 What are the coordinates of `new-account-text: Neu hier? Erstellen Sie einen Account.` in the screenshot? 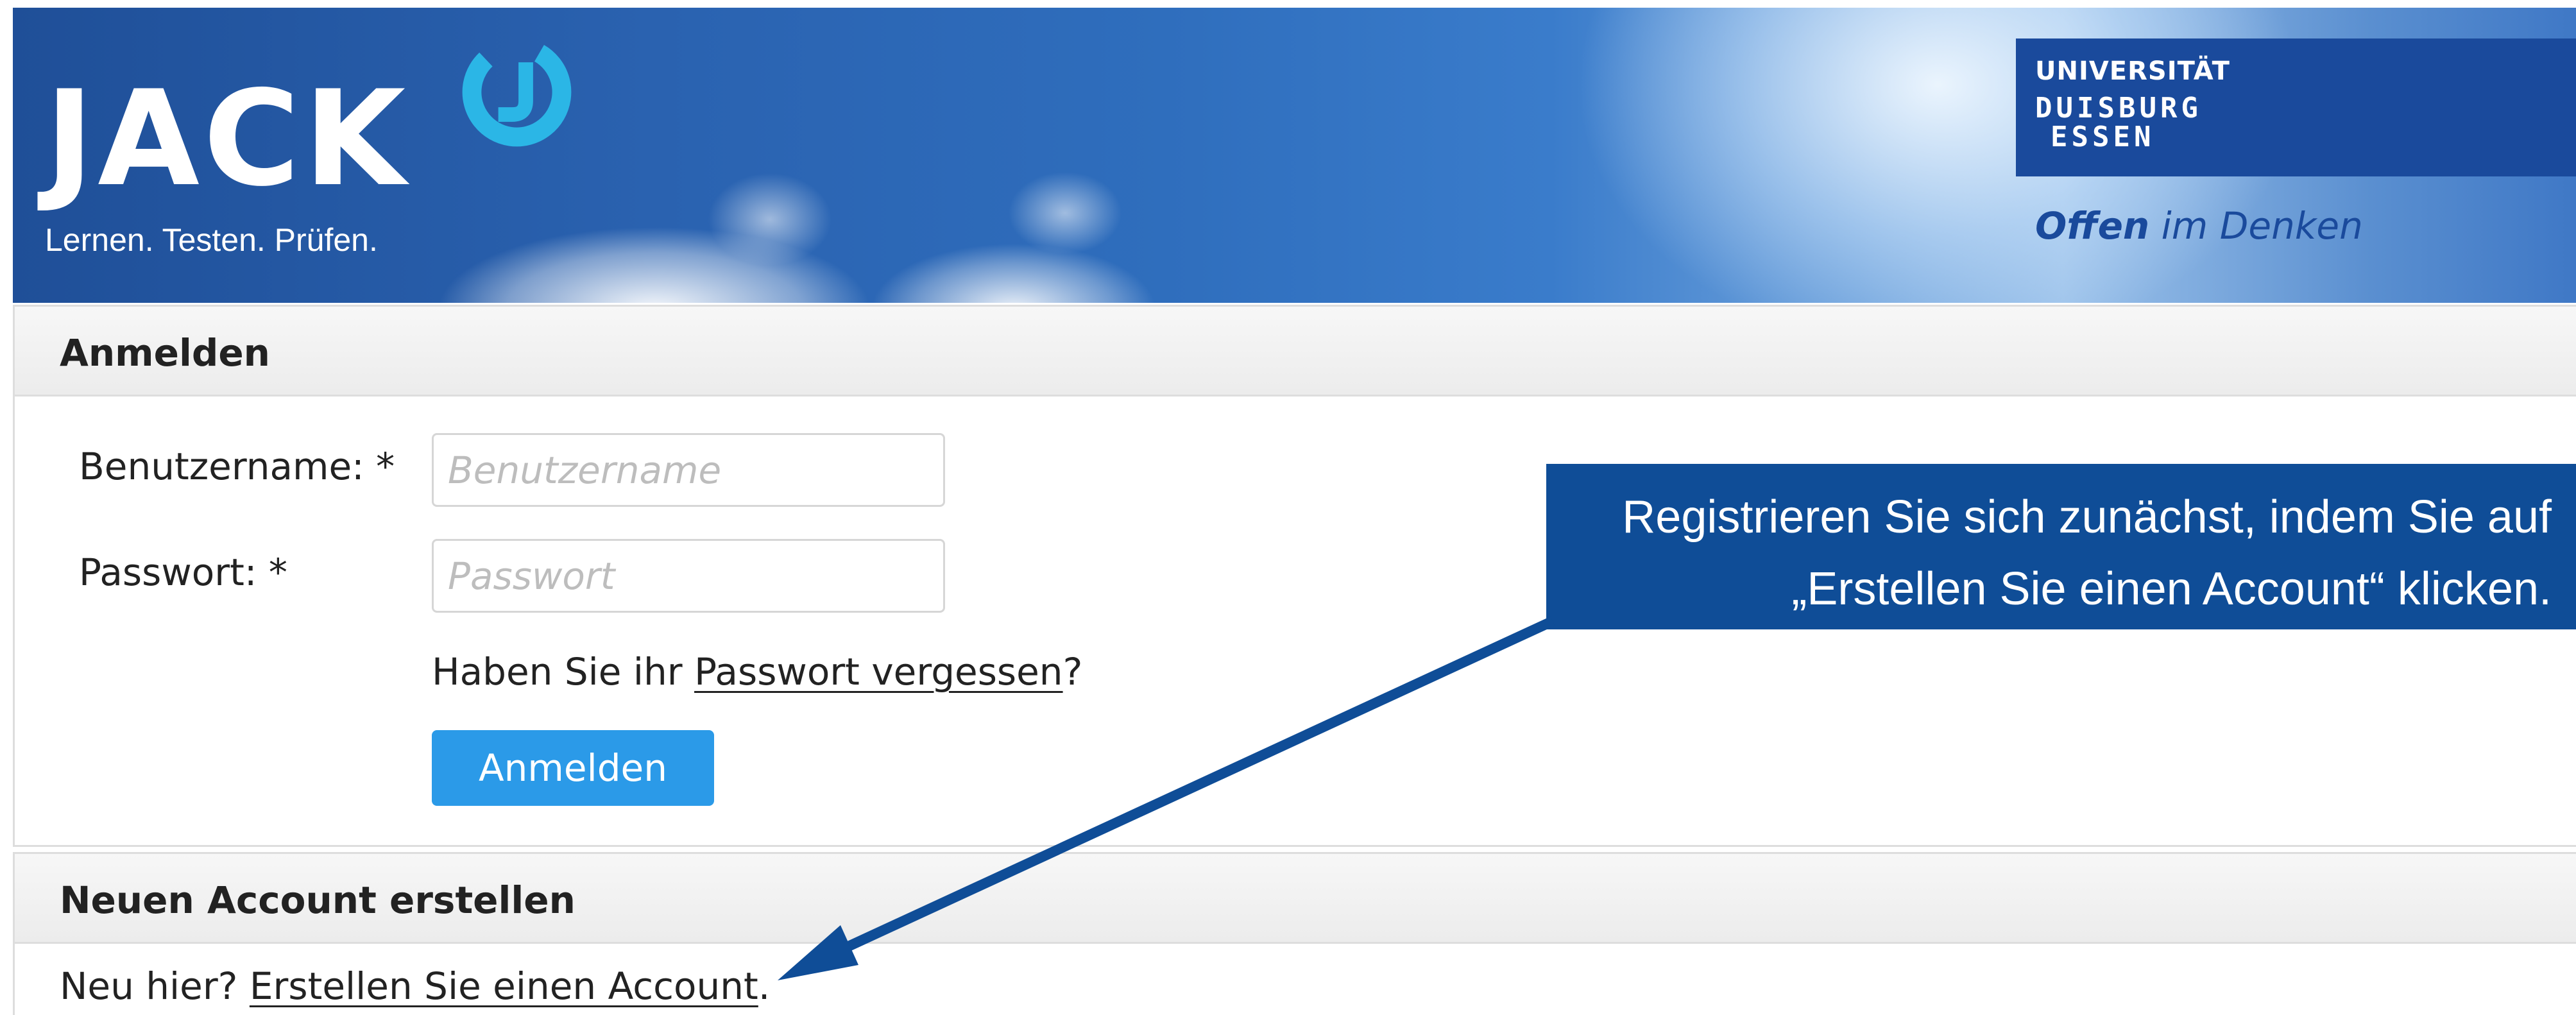 It's located at (416, 986).